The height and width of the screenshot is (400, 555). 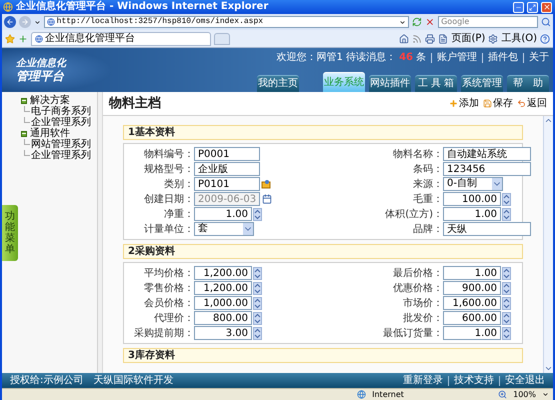 What do you see at coordinates (50, 133) in the screenshot?
I see `tree-item: 通用软件` at bounding box center [50, 133].